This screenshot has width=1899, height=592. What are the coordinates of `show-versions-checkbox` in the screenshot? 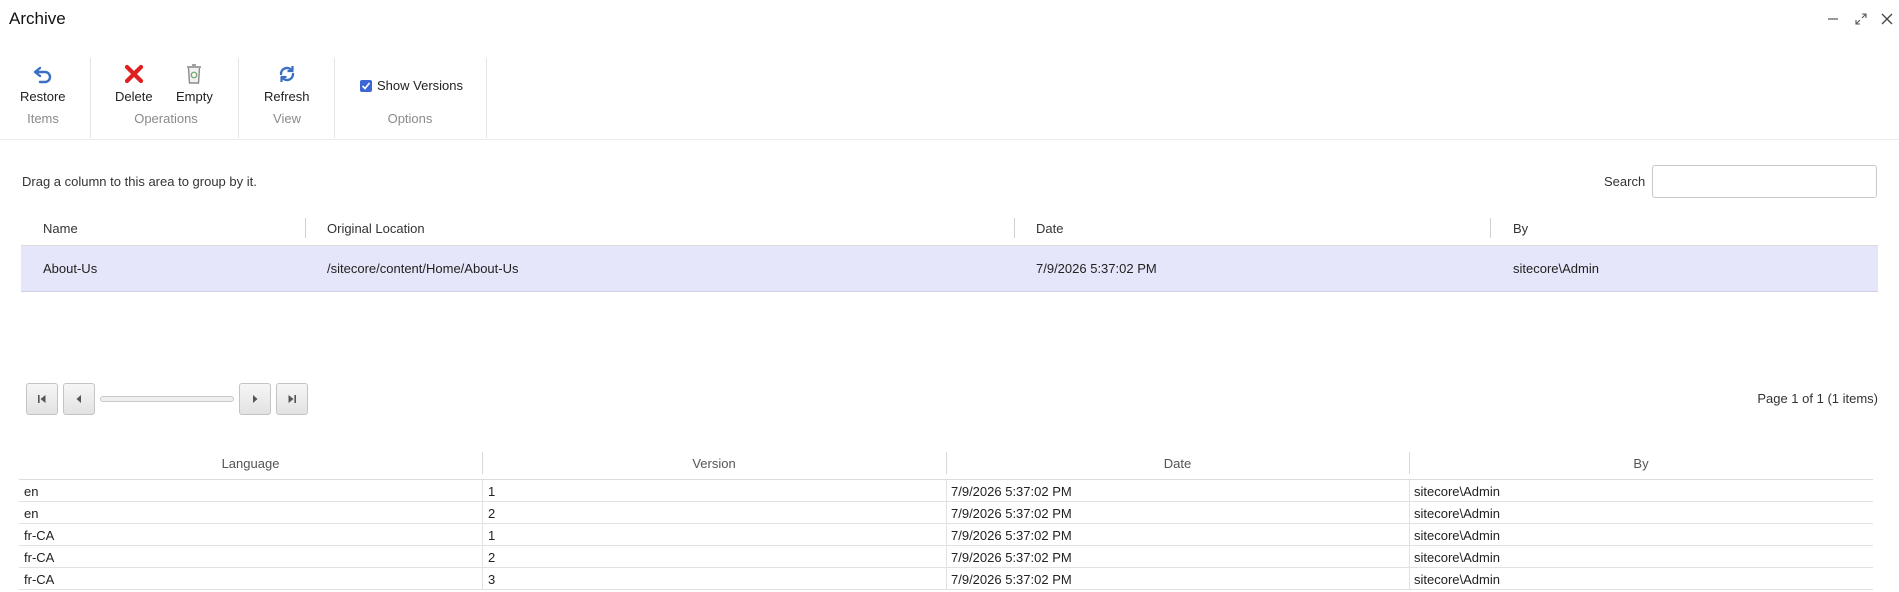 It's located at (366, 85).